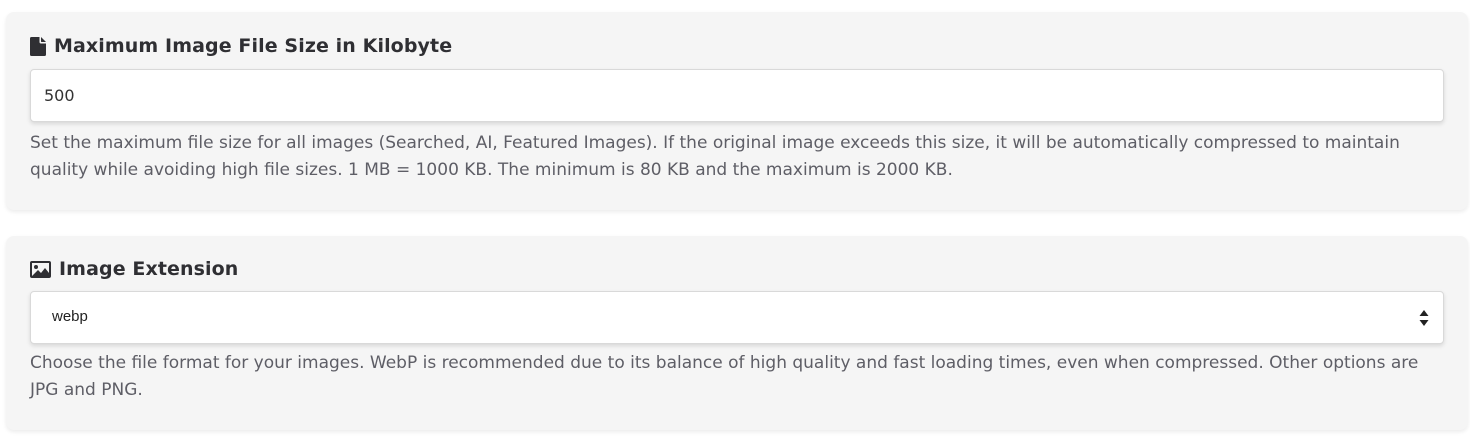 The image size is (1470, 436). What do you see at coordinates (737, 317) in the screenshot?
I see `image-extension-select: webp` at bounding box center [737, 317].